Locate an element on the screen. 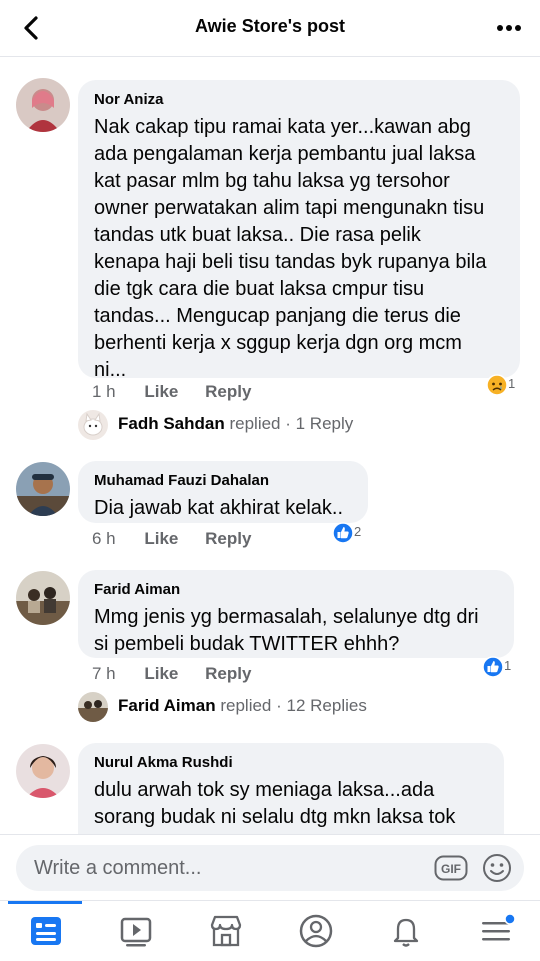 This screenshot has height=961, width=540. emoji-icon is located at coordinates (497, 868).